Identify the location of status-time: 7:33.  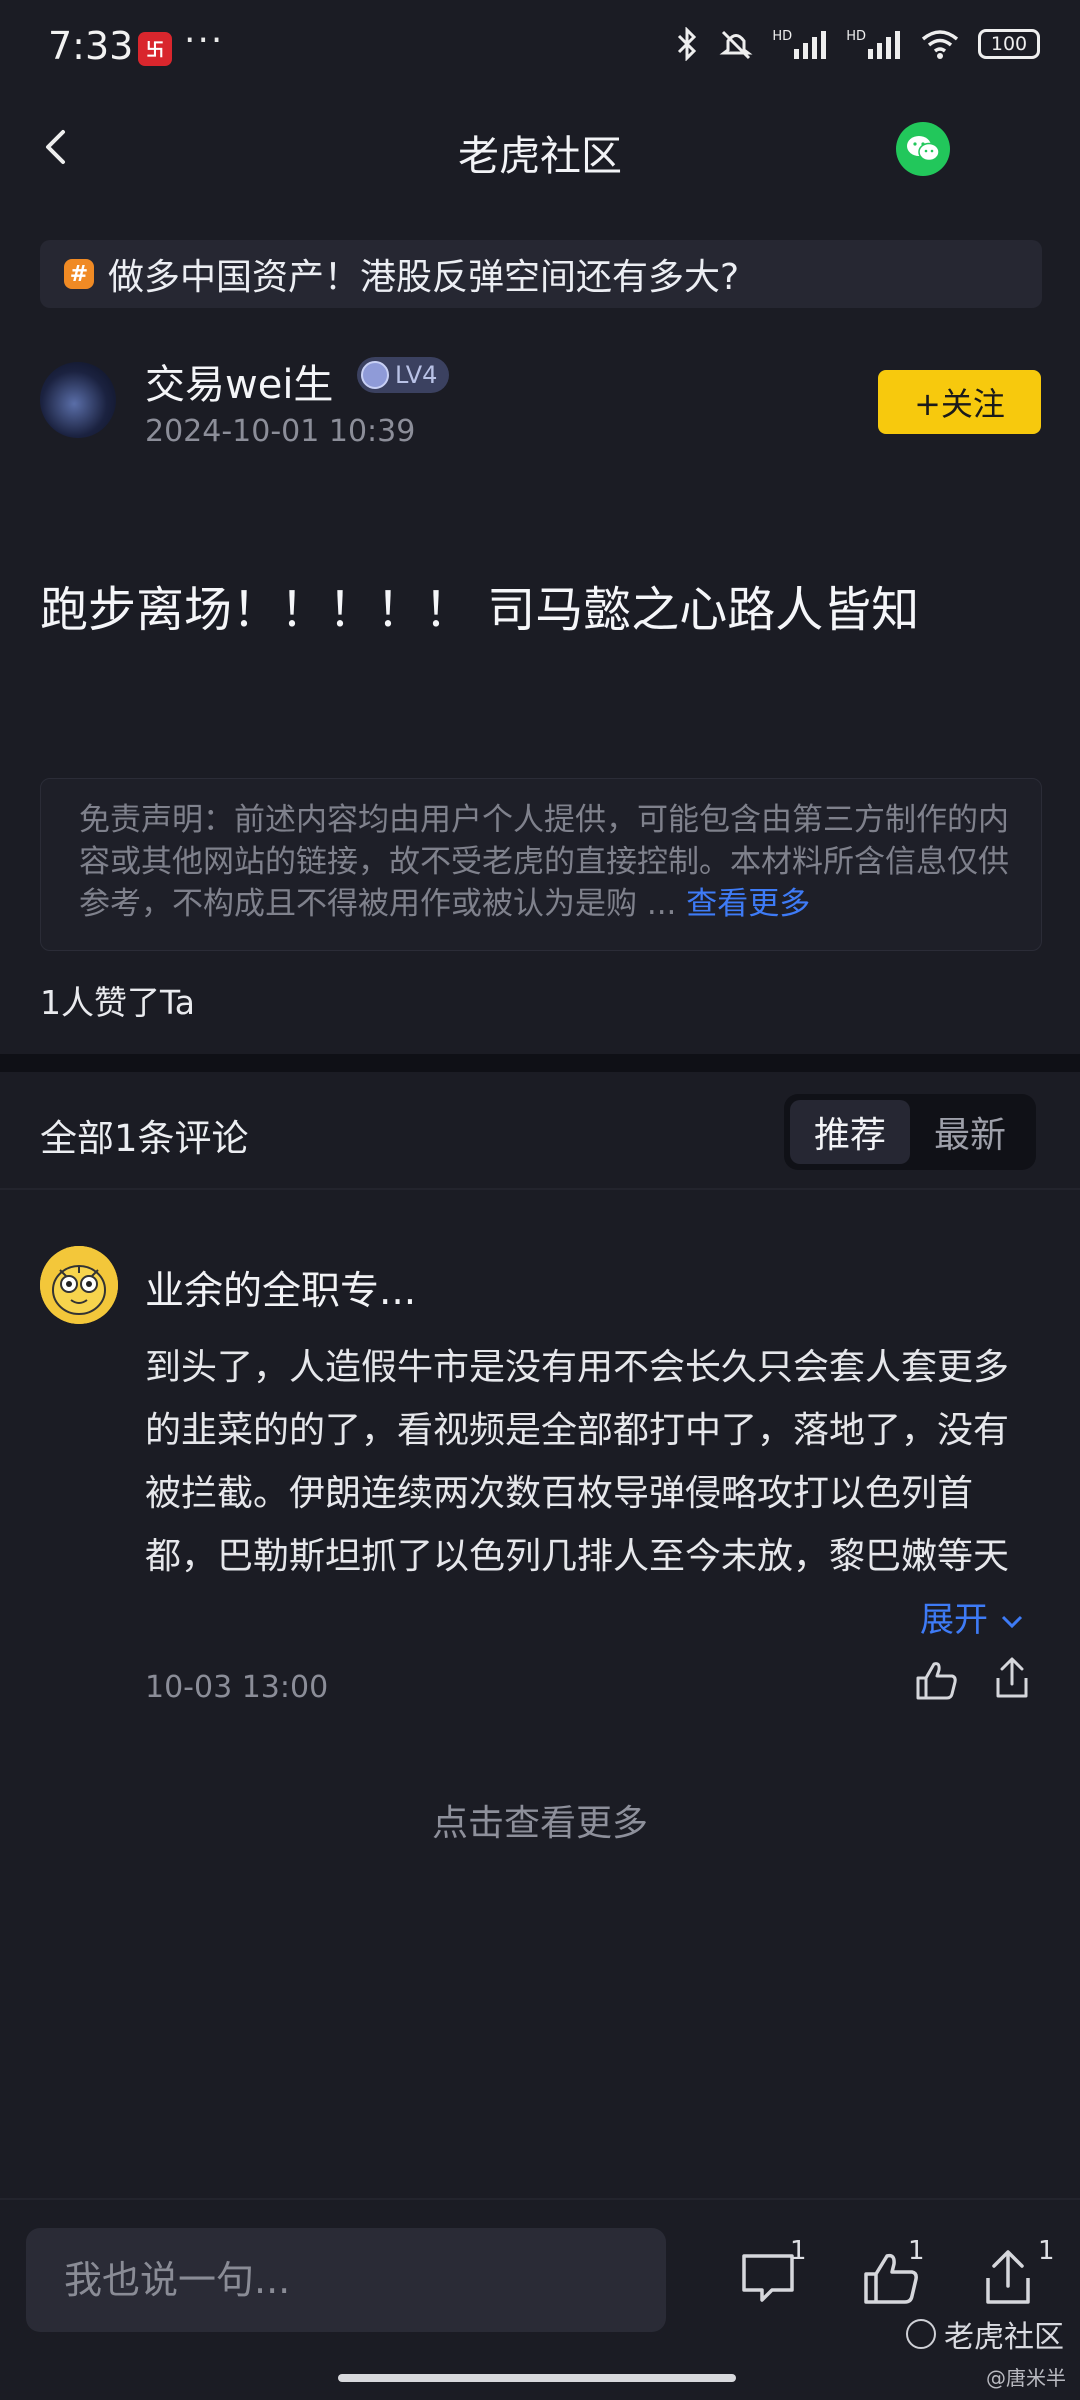
(91, 46).